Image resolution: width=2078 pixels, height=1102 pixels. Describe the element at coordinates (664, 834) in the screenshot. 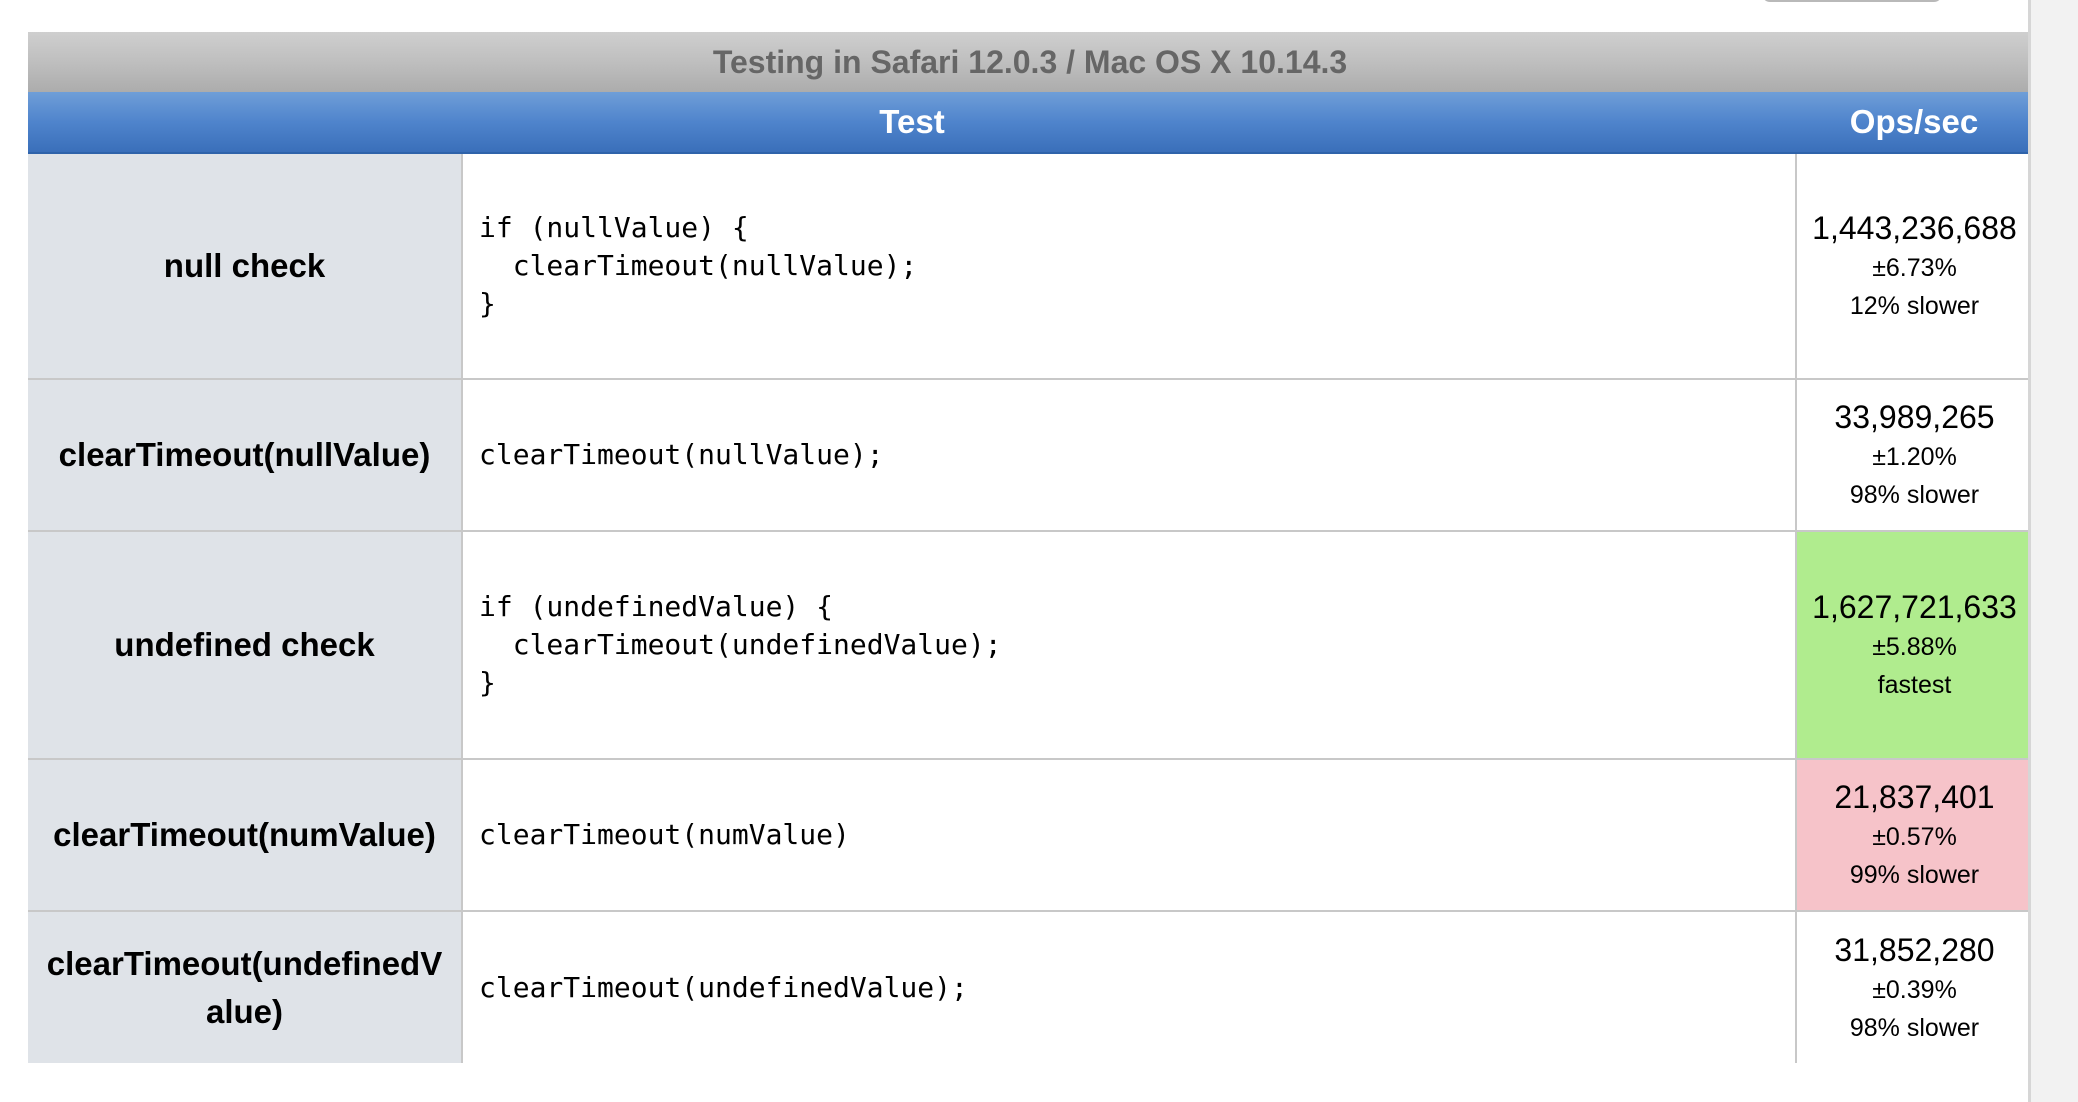

I see `test-code: clearTimeout(numValue)` at that location.